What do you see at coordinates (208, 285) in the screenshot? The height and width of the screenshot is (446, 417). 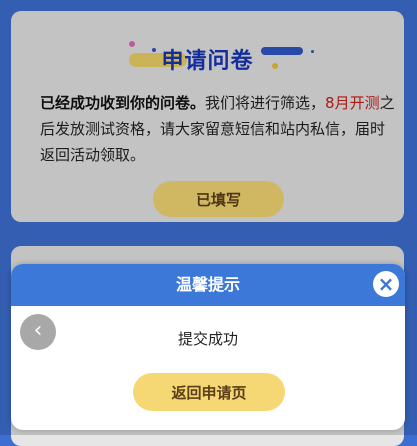 I see `modal-title: 温馨提示` at bounding box center [208, 285].